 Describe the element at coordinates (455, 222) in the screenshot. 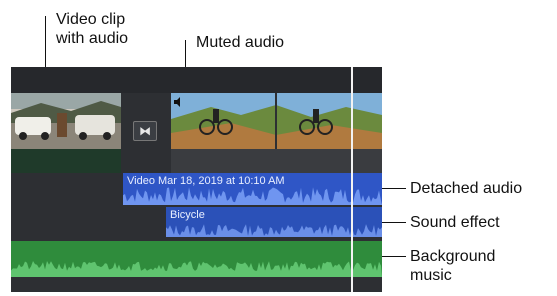

I see `sound-effect-callout: Sound effect` at that location.